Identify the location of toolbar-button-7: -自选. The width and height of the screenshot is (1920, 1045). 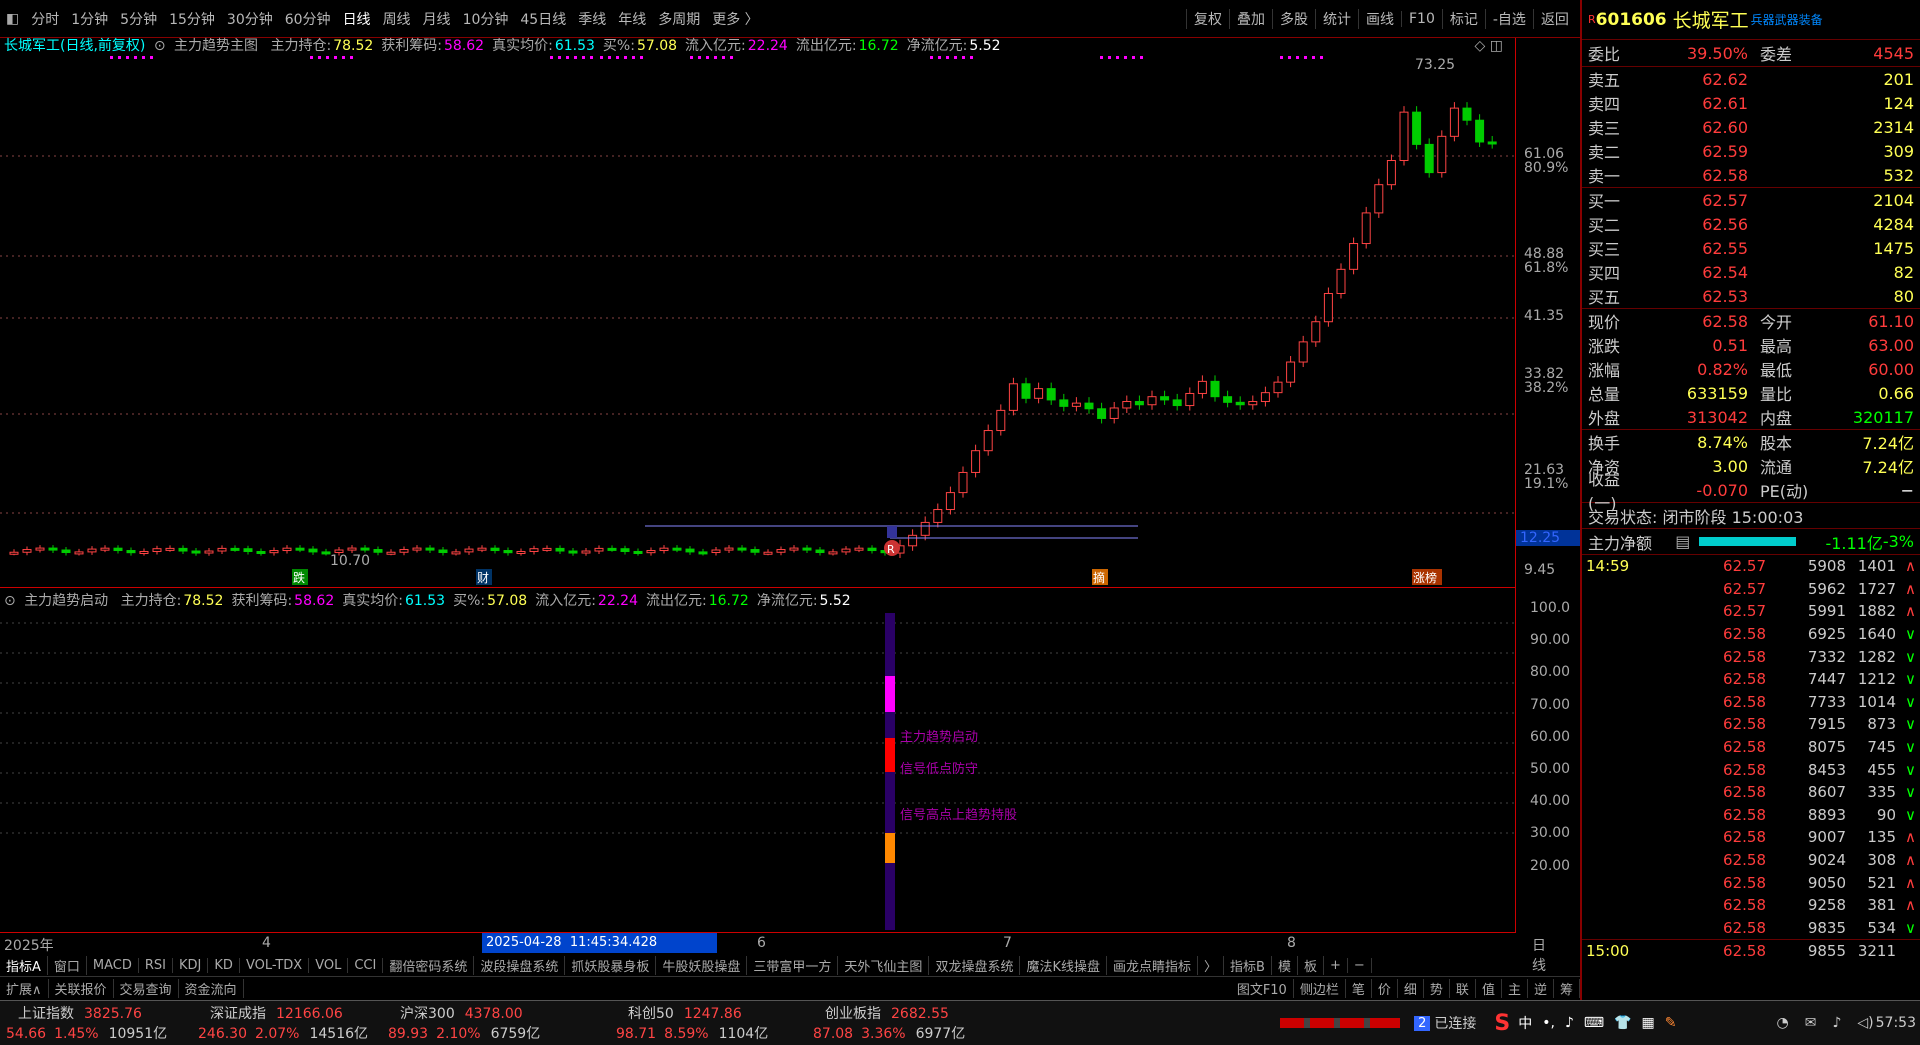
(1508, 19).